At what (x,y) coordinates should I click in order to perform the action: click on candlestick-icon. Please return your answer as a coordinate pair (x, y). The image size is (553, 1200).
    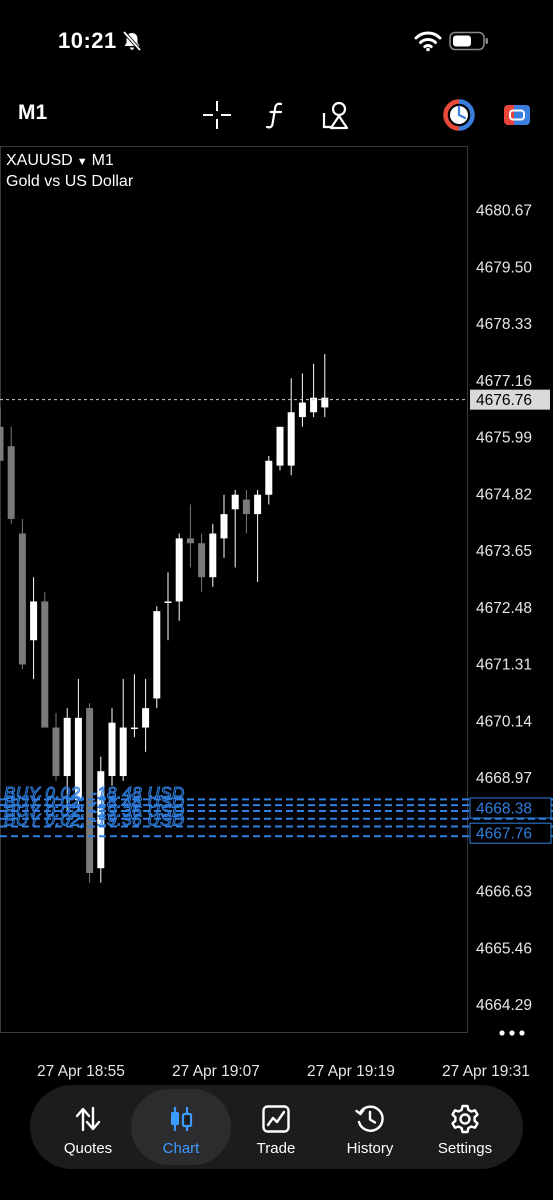
    Looking at the image, I should click on (182, 1119).